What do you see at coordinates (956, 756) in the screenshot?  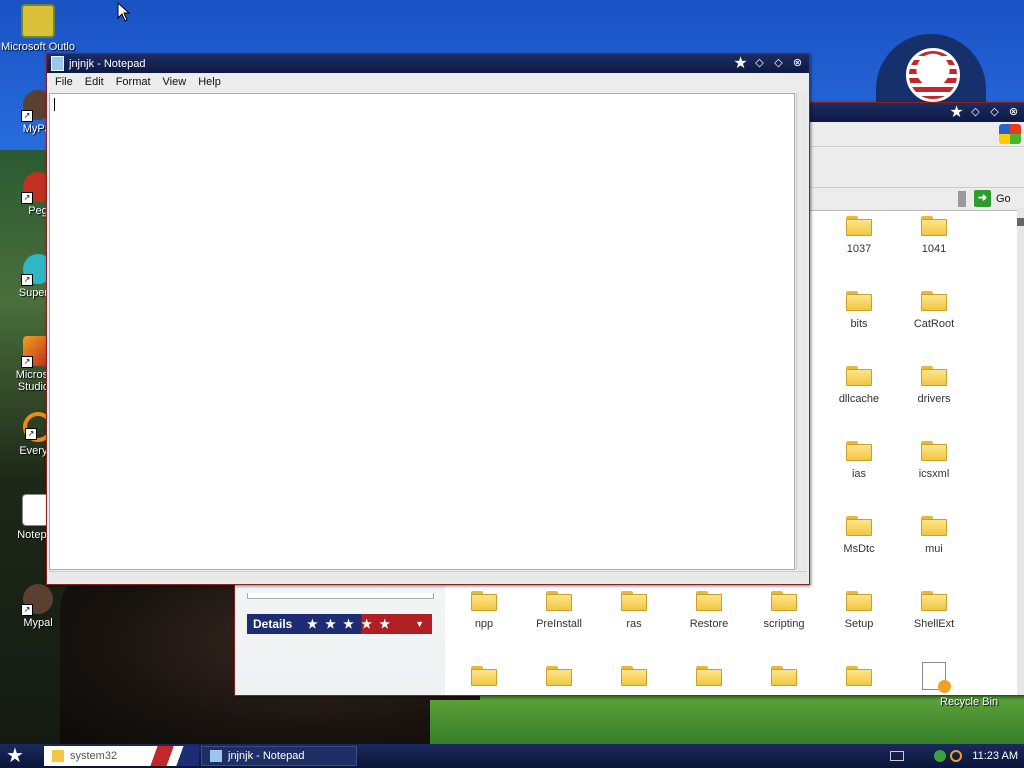 I see `search-icon` at bounding box center [956, 756].